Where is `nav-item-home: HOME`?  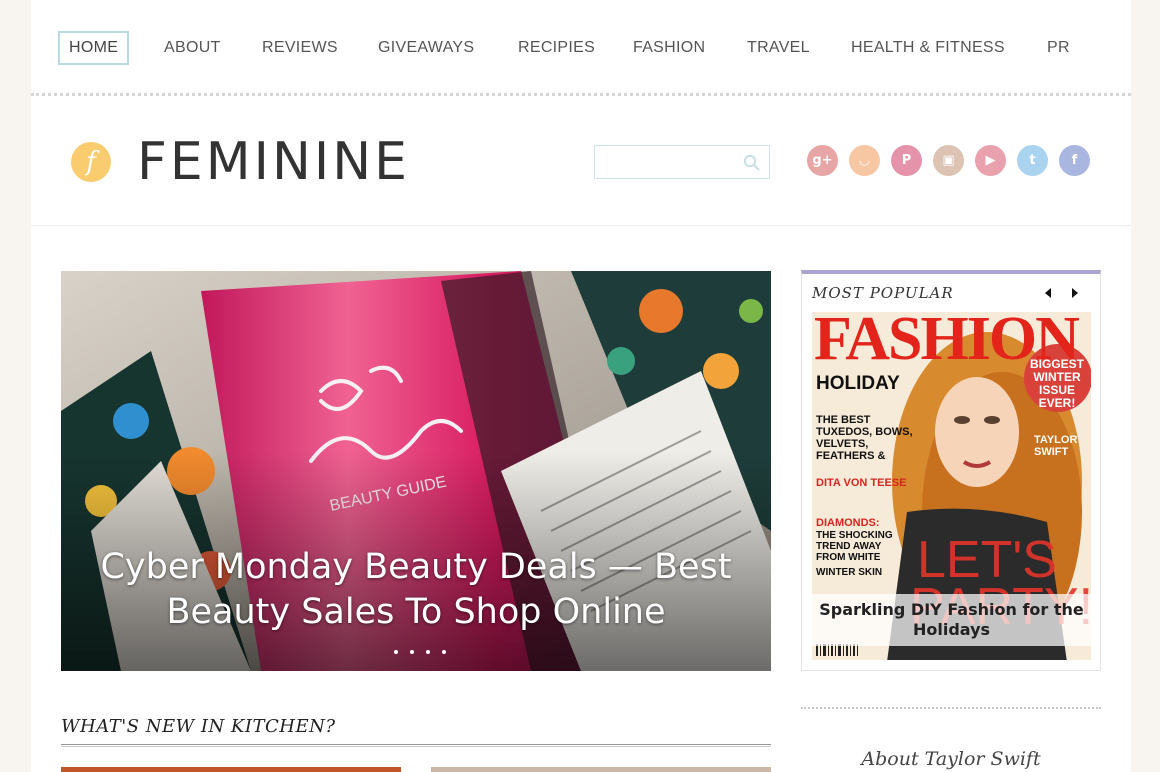
nav-item-home: HOME is located at coordinates (94, 48).